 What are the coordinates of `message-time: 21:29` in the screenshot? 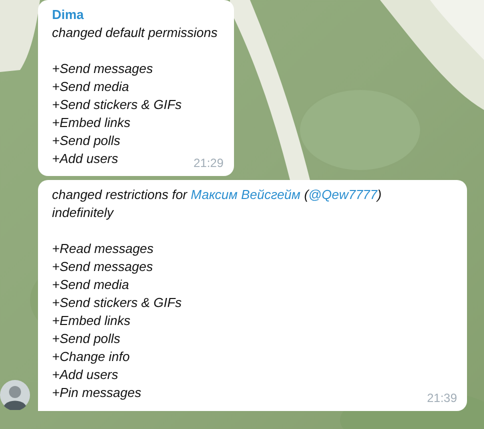 It's located at (208, 163).